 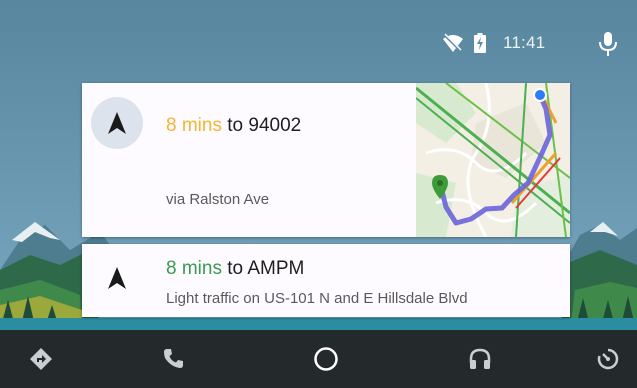 What do you see at coordinates (480, 43) in the screenshot?
I see `battery-charging-icon` at bounding box center [480, 43].